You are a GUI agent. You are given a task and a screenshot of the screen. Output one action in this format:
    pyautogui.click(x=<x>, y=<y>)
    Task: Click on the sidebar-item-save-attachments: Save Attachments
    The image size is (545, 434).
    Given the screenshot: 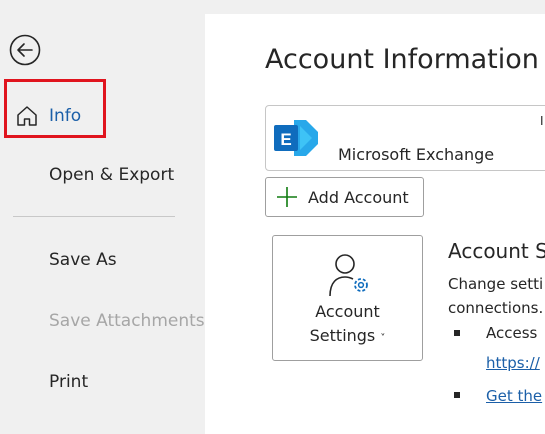 What is the action you would take?
    pyautogui.click(x=127, y=321)
    